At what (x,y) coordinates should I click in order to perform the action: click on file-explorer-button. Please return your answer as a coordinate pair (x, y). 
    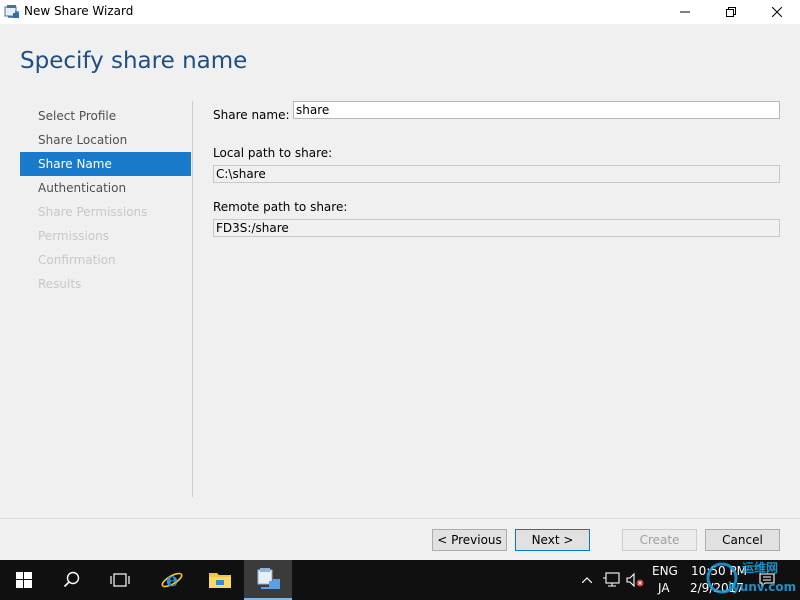
    Looking at the image, I should click on (220, 580).